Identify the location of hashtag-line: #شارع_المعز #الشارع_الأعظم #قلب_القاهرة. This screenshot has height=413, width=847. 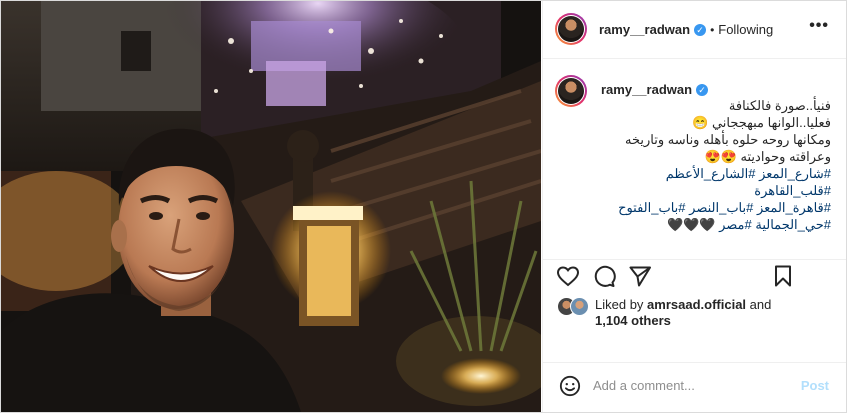
(716, 182).